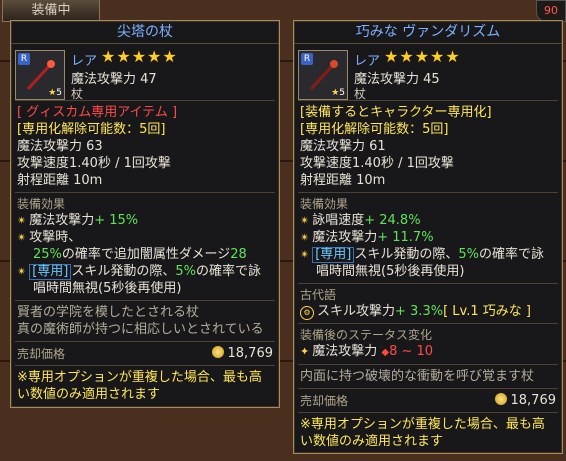  What do you see at coordinates (360, 220) in the screenshot?
I see `effect-line: ✴ 詠唱速度+ 24.8%` at bounding box center [360, 220].